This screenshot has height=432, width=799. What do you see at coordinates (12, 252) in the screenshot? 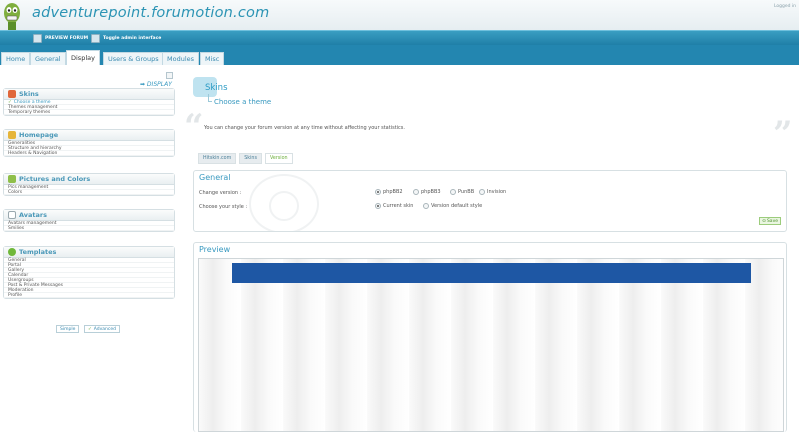
I see `templates-icon` at bounding box center [12, 252].